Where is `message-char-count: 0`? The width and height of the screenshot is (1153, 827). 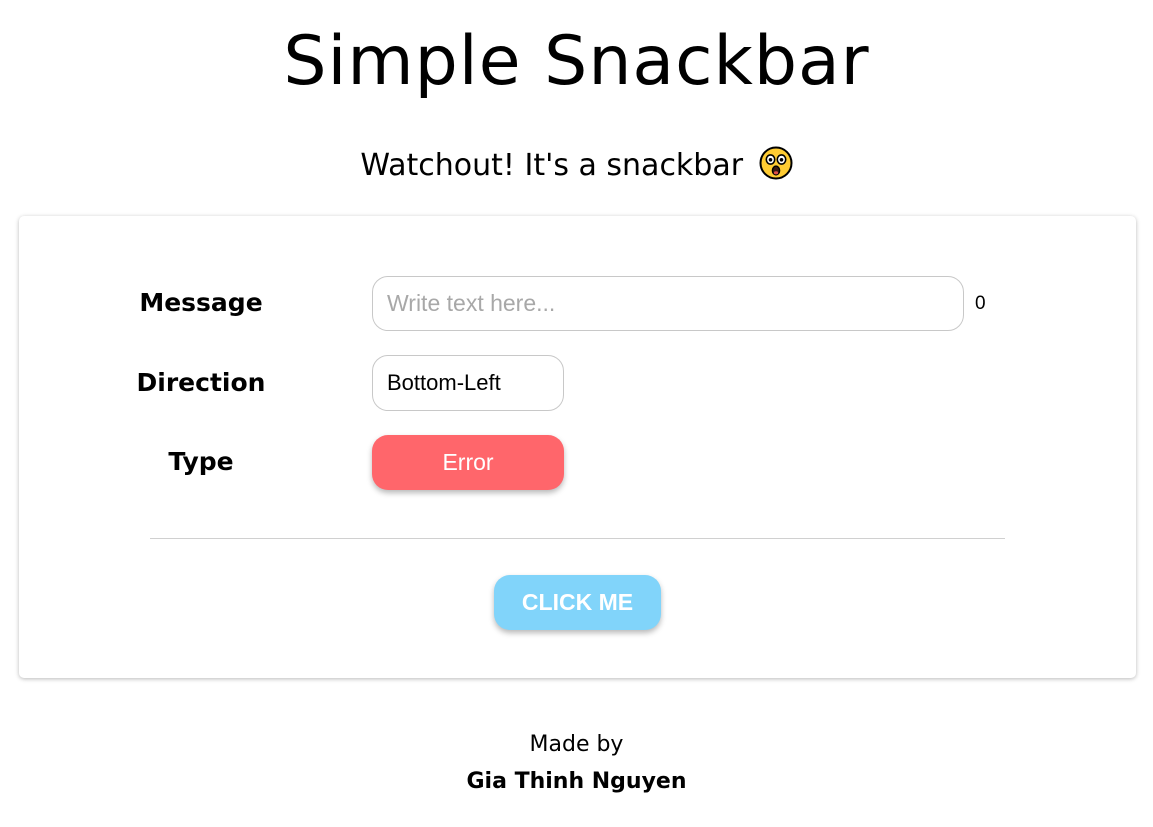 message-char-count: 0 is located at coordinates (980, 303).